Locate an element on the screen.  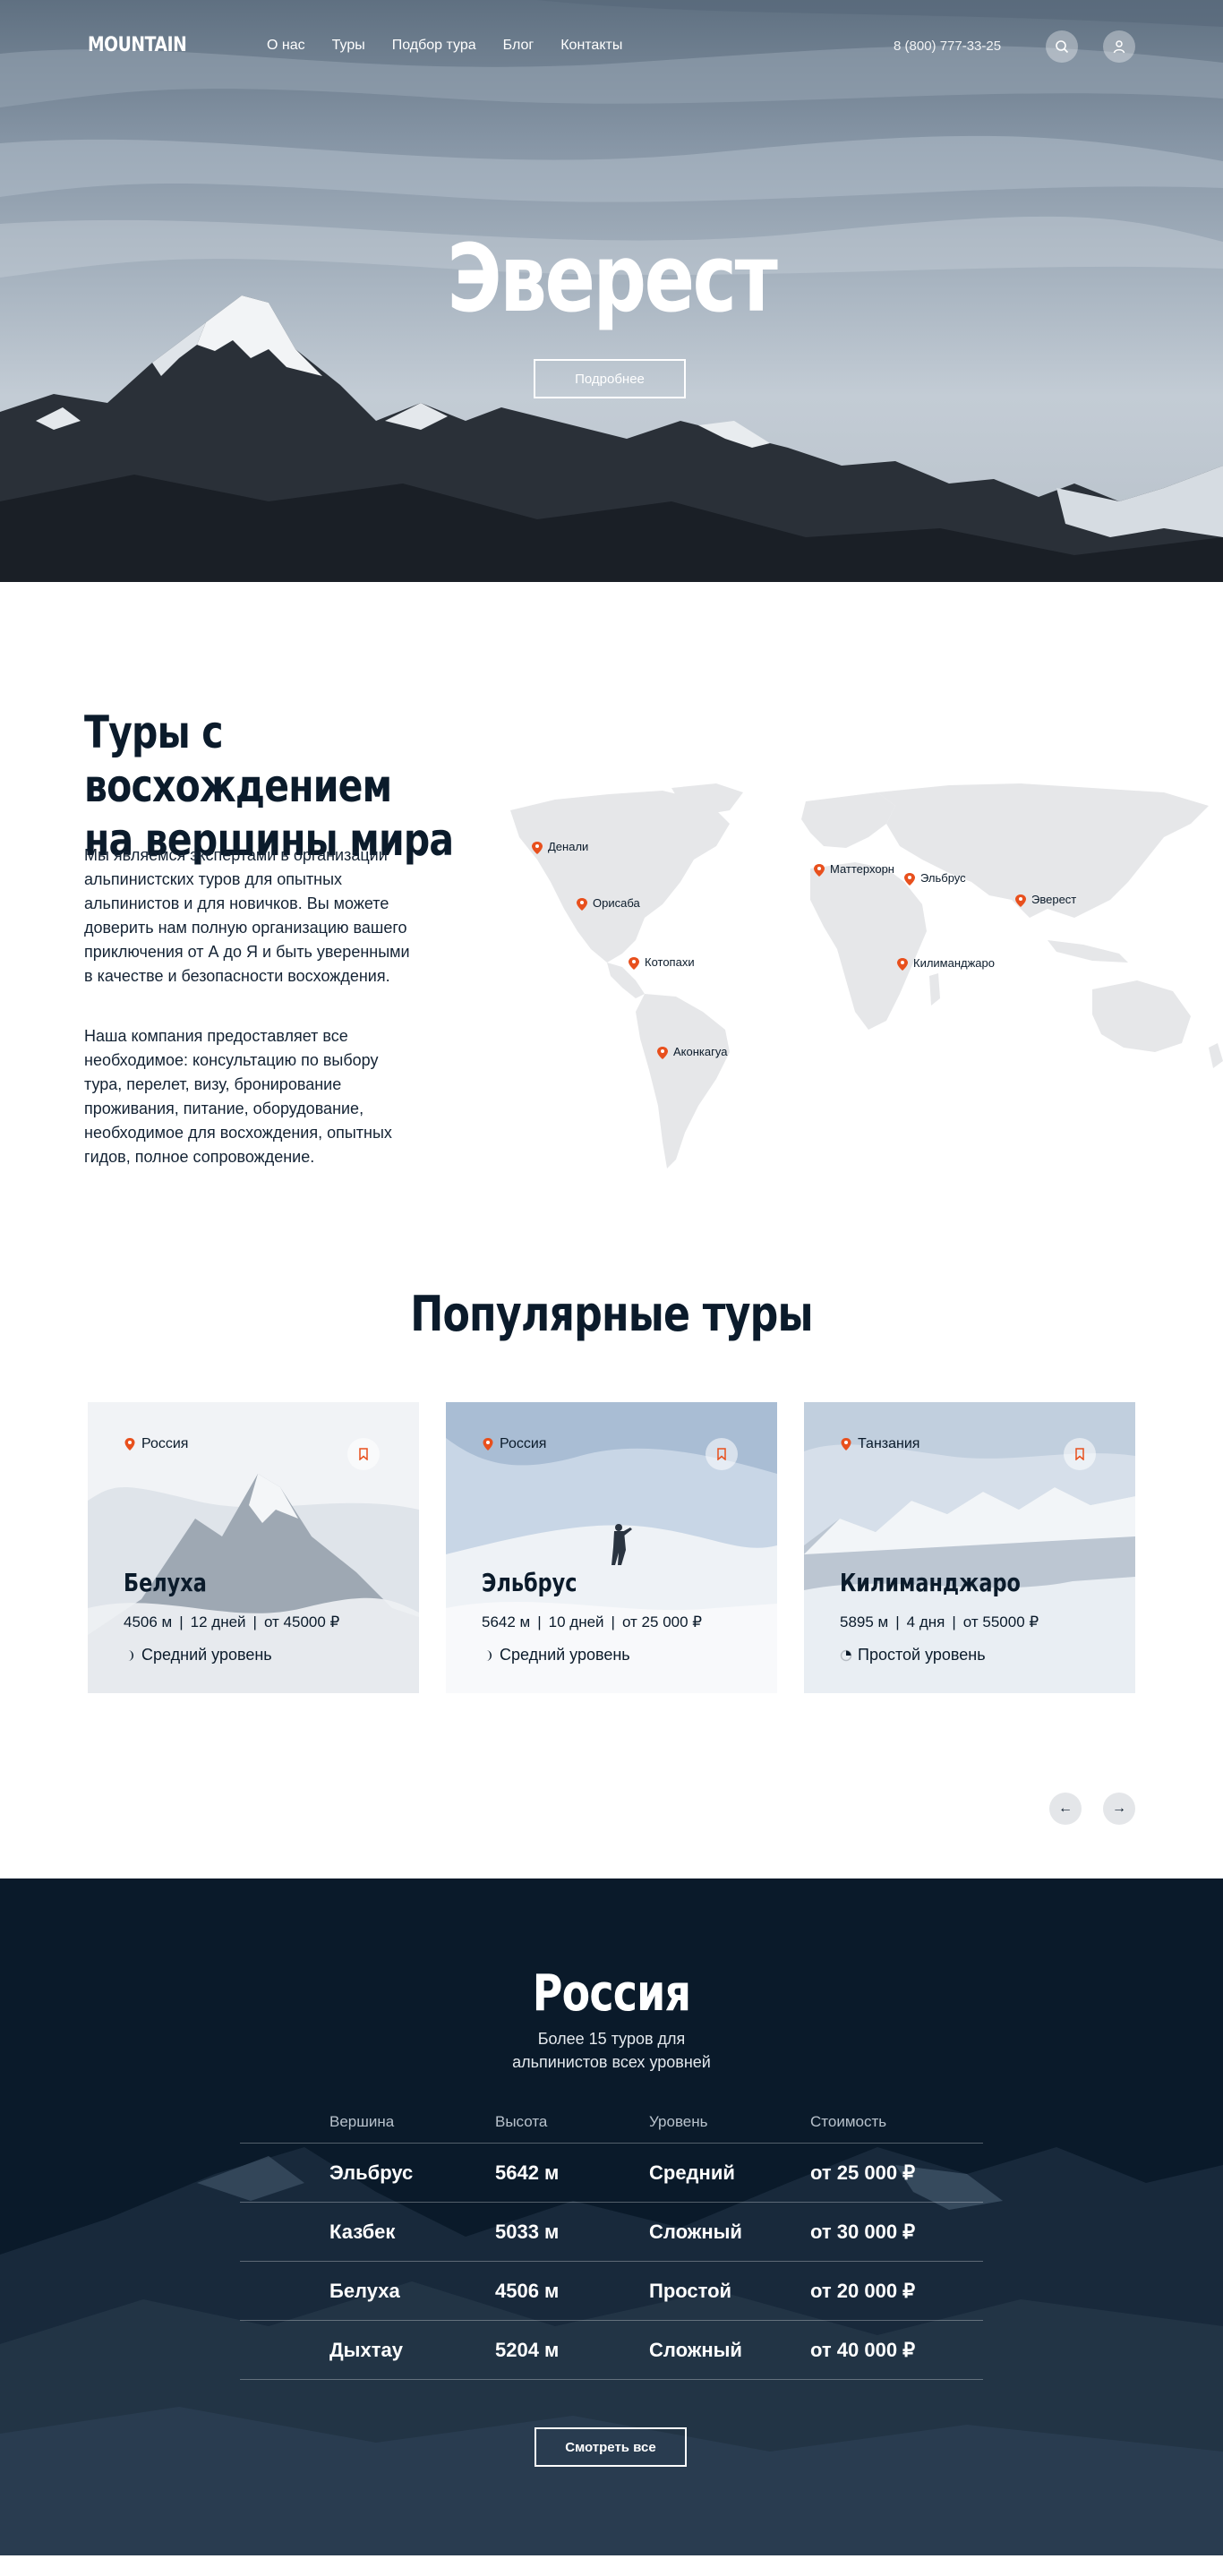
popular-tours-title: Популярные туры is located at coordinates (611, 1314).